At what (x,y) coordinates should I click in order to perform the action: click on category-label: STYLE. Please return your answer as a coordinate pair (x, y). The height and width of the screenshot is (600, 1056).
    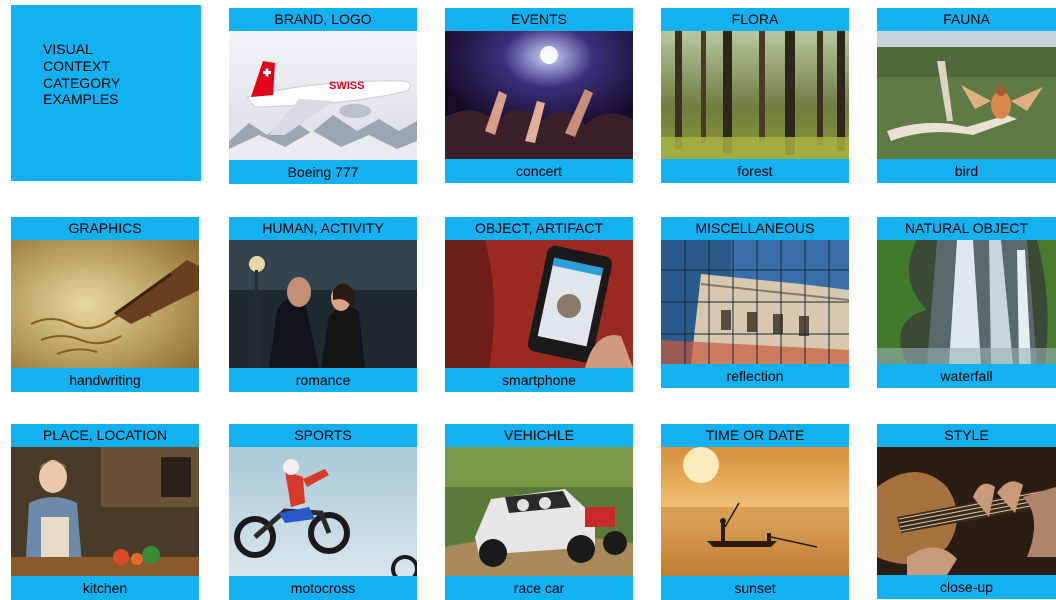
    Looking at the image, I should click on (966, 435).